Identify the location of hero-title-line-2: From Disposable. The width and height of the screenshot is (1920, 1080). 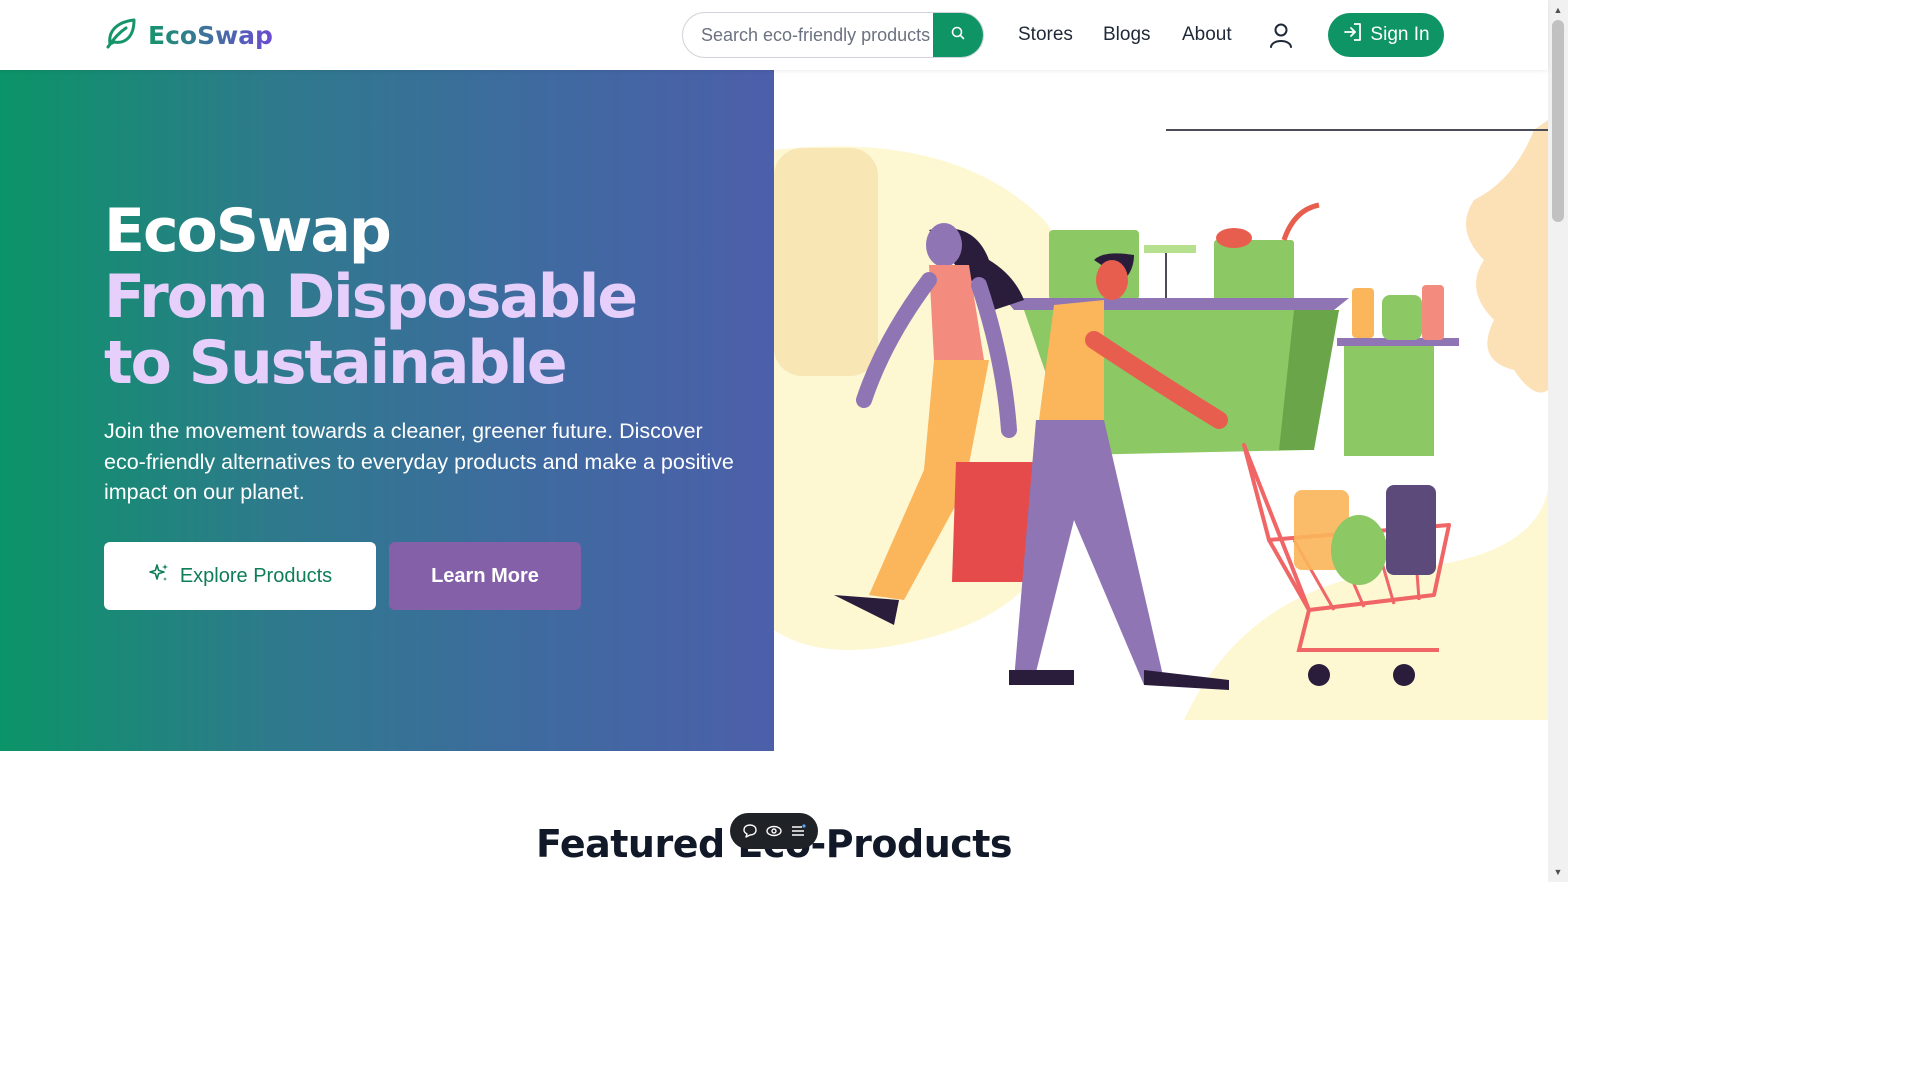
(371, 297).